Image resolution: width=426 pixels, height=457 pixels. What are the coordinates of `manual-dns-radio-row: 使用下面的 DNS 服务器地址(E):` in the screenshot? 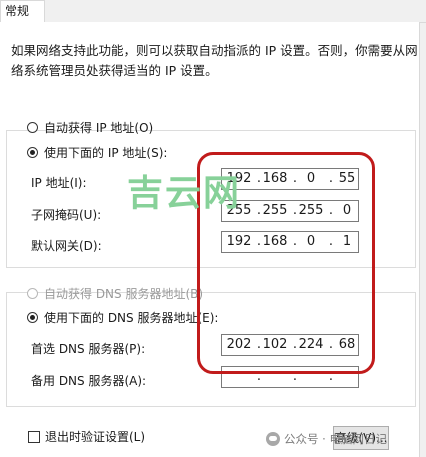 It's located at (124, 317).